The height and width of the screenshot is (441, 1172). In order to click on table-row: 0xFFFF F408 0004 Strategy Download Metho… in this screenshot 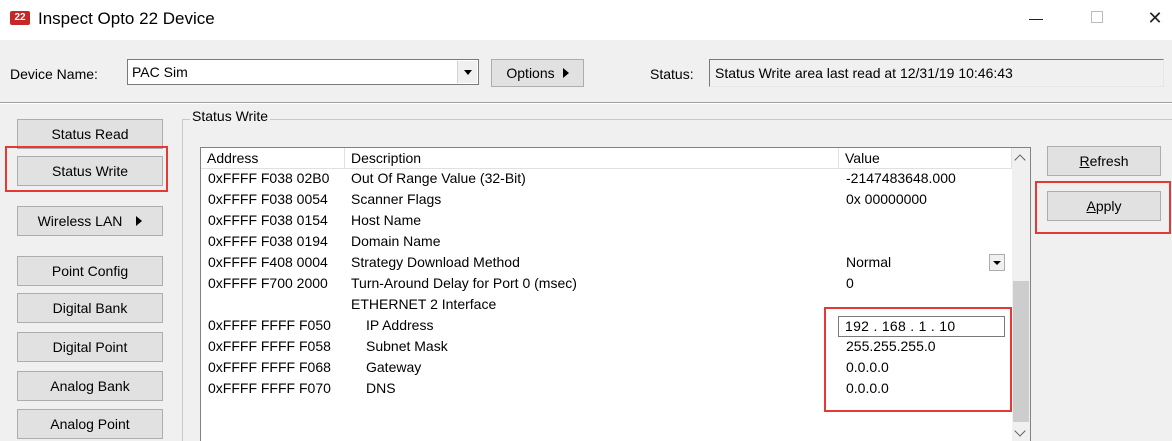, I will do `click(606, 263)`.